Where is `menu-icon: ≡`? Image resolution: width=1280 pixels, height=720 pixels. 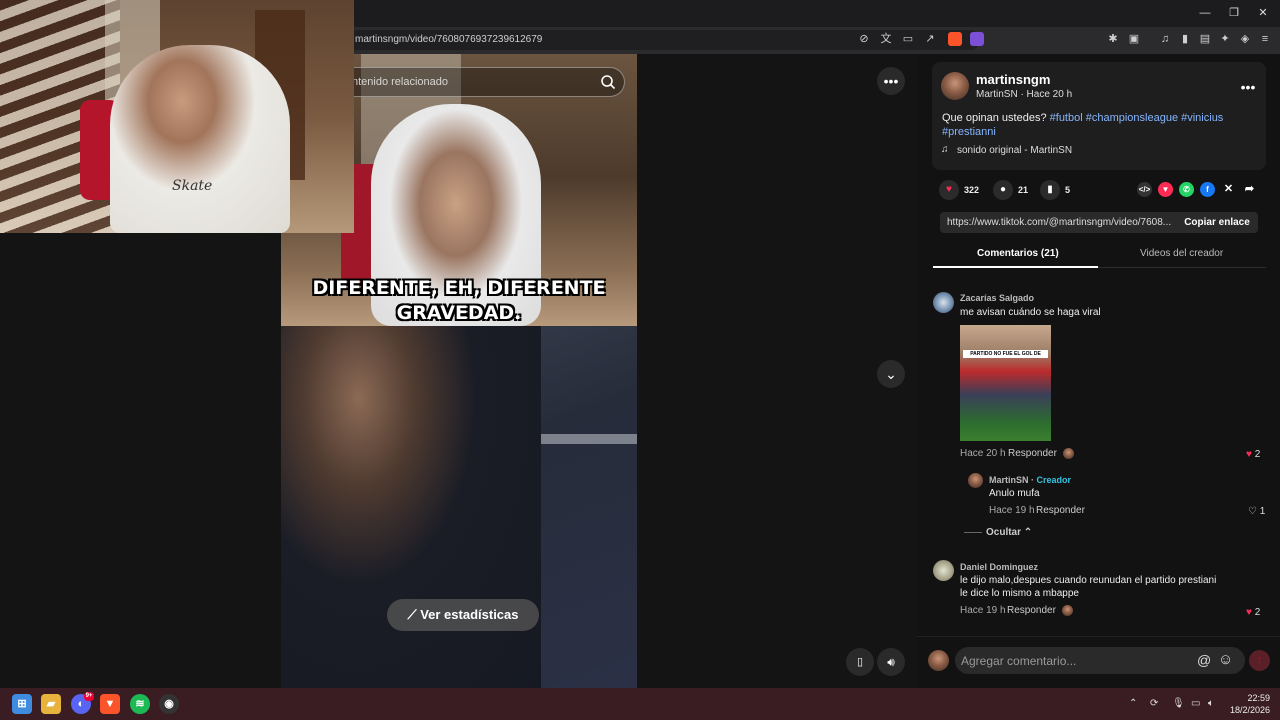
menu-icon: ≡ is located at coordinates (1265, 39).